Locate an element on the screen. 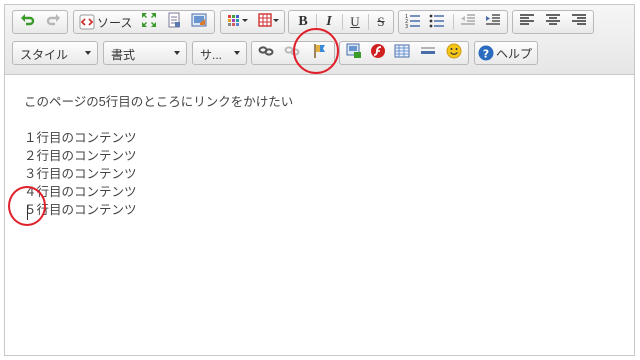 This screenshot has height=360, width=640. color-table-group is located at coordinates (252, 22).